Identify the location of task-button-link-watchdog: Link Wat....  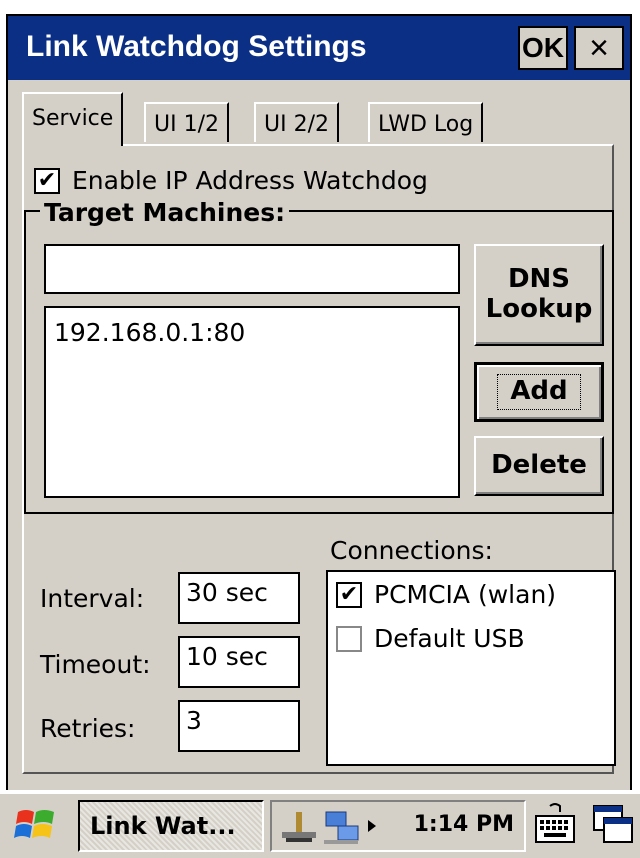
(171, 826).